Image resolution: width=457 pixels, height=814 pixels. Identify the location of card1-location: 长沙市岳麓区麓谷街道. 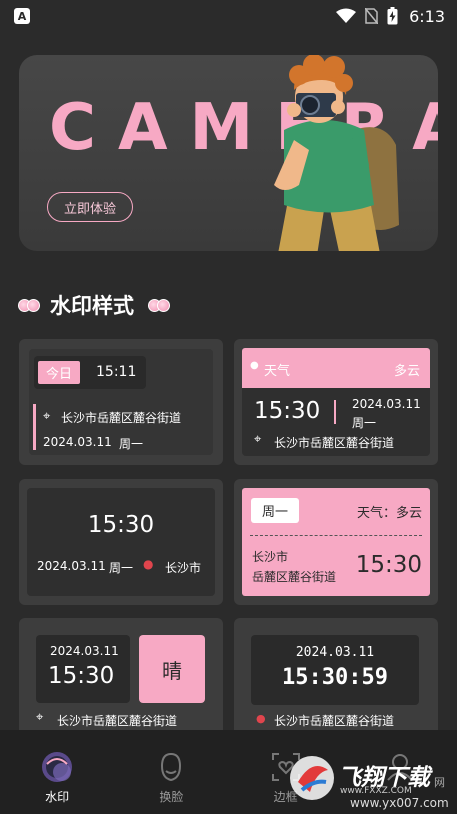
(121, 418).